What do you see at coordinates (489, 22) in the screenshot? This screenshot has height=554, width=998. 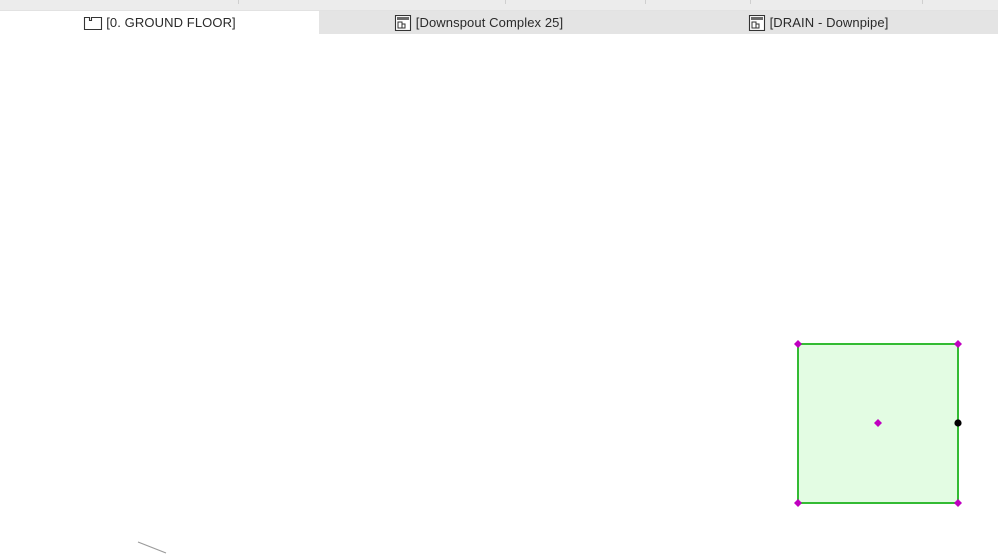 I see `tab-label: [Downspout Complex 25]` at bounding box center [489, 22].